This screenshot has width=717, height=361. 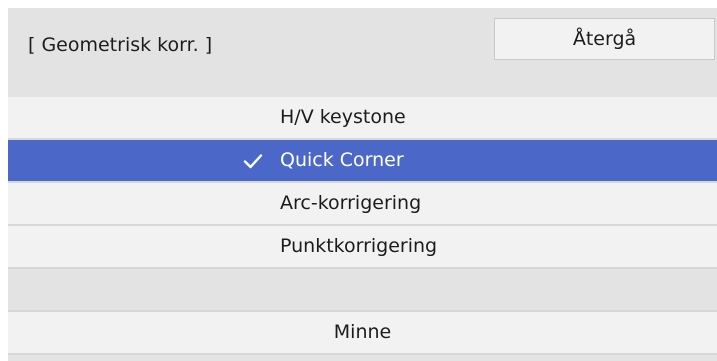 I want to click on memory-button: Minne, so click(x=362, y=333).